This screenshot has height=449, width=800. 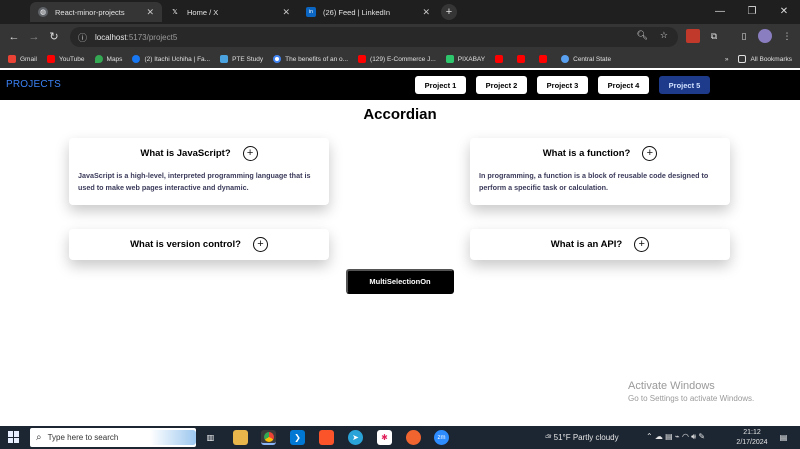 I want to click on brand-logo: PROJECTS, so click(x=33, y=84).